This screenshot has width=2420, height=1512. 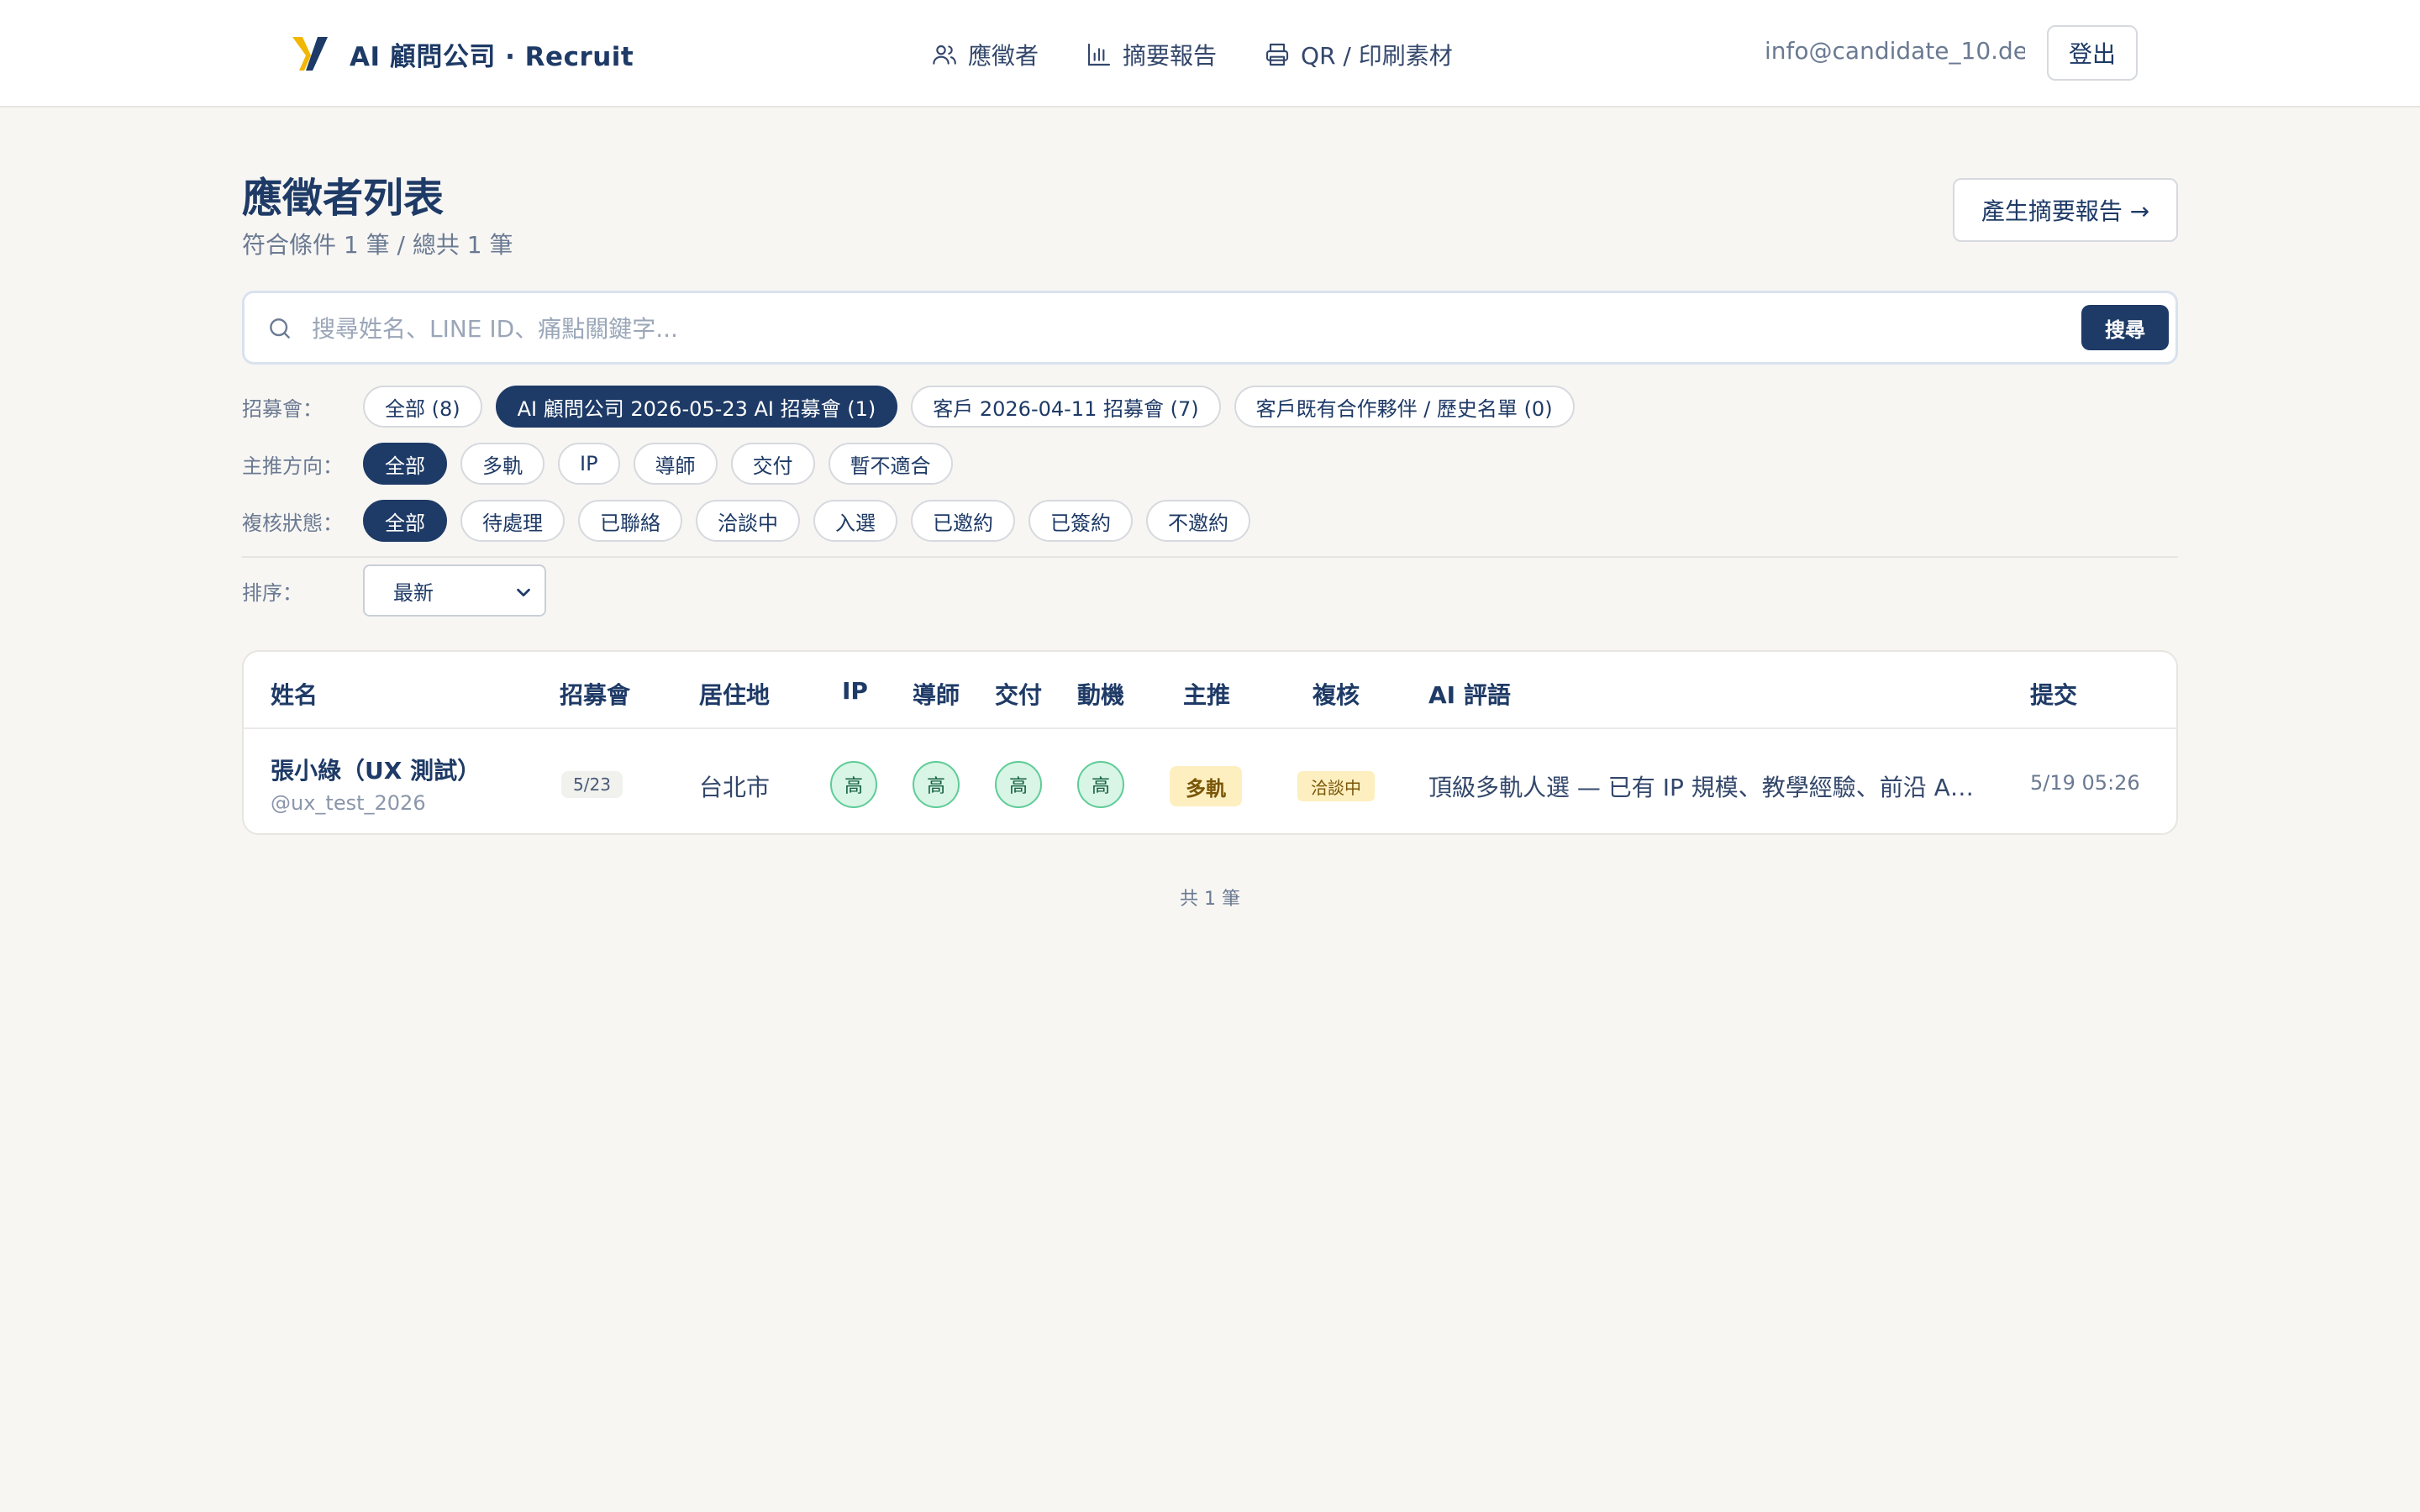 I want to click on chevron-down-icon, so click(x=523, y=592).